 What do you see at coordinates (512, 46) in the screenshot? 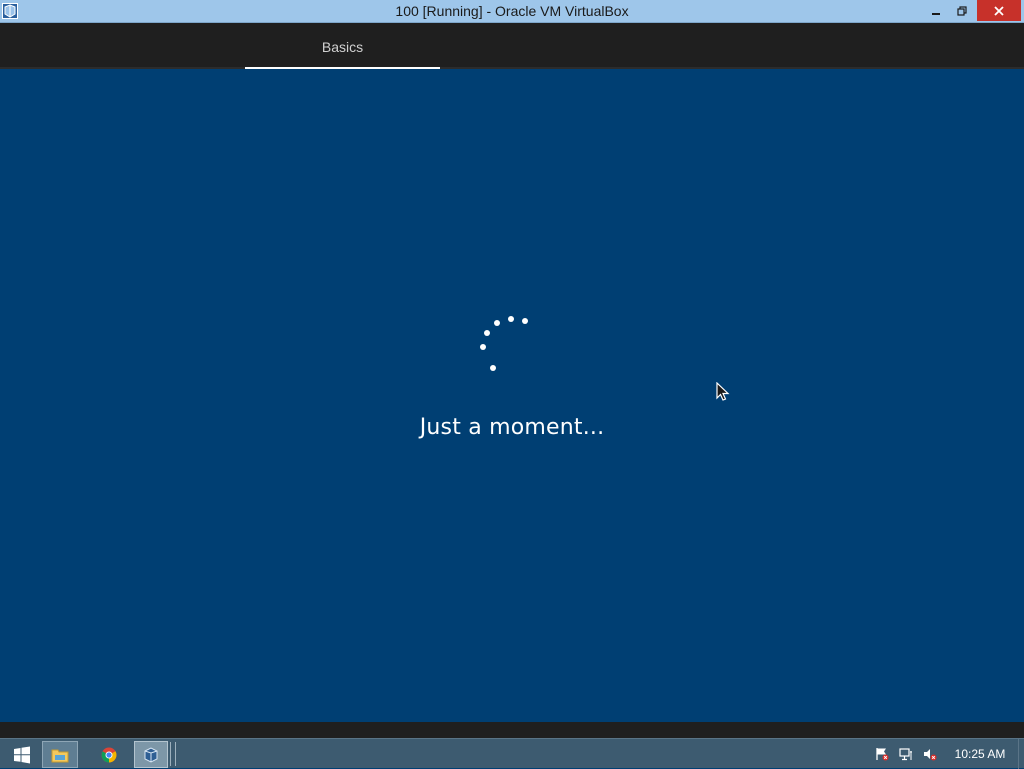
I see `setup-tab-bar: Basics` at bounding box center [512, 46].